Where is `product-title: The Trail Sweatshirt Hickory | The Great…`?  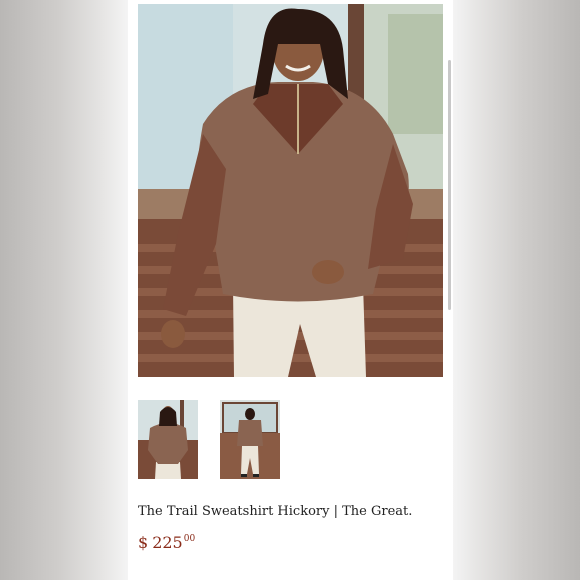 product-title: The Trail Sweatshirt Hickory | The Great… is located at coordinates (290, 511).